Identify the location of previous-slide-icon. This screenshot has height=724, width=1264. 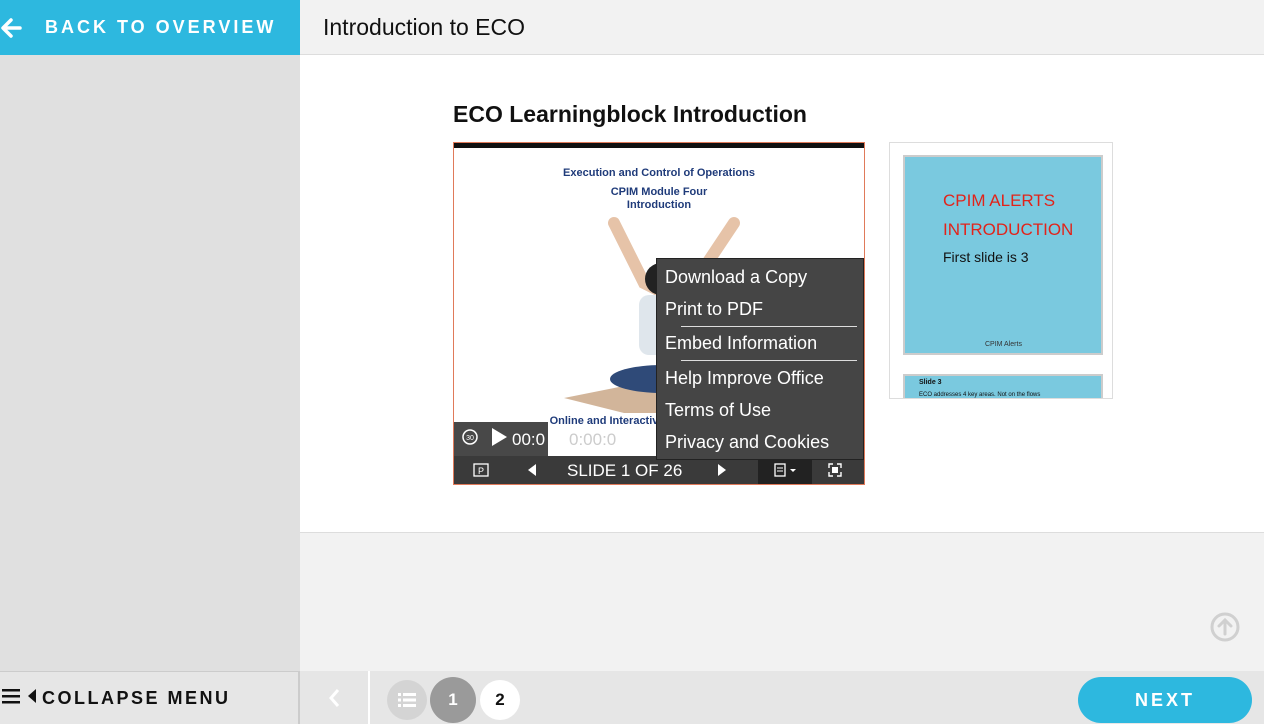
(532, 470).